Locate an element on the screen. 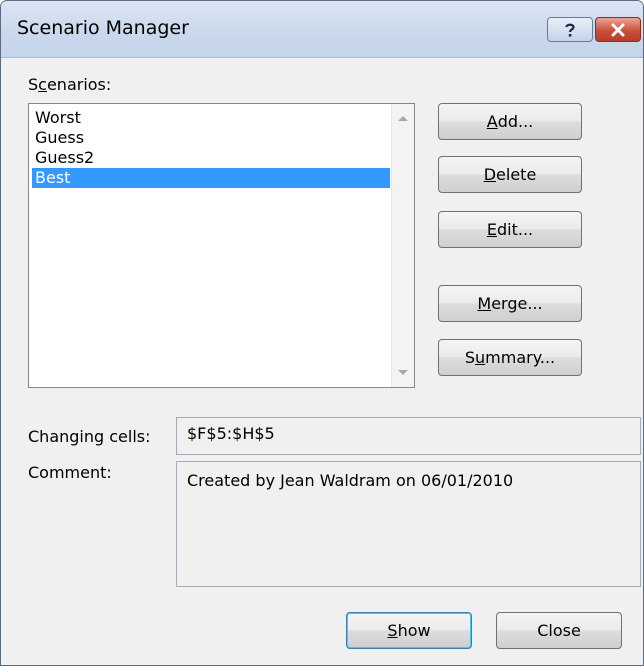 This screenshot has height=666, width=644. help-button is located at coordinates (570, 29).